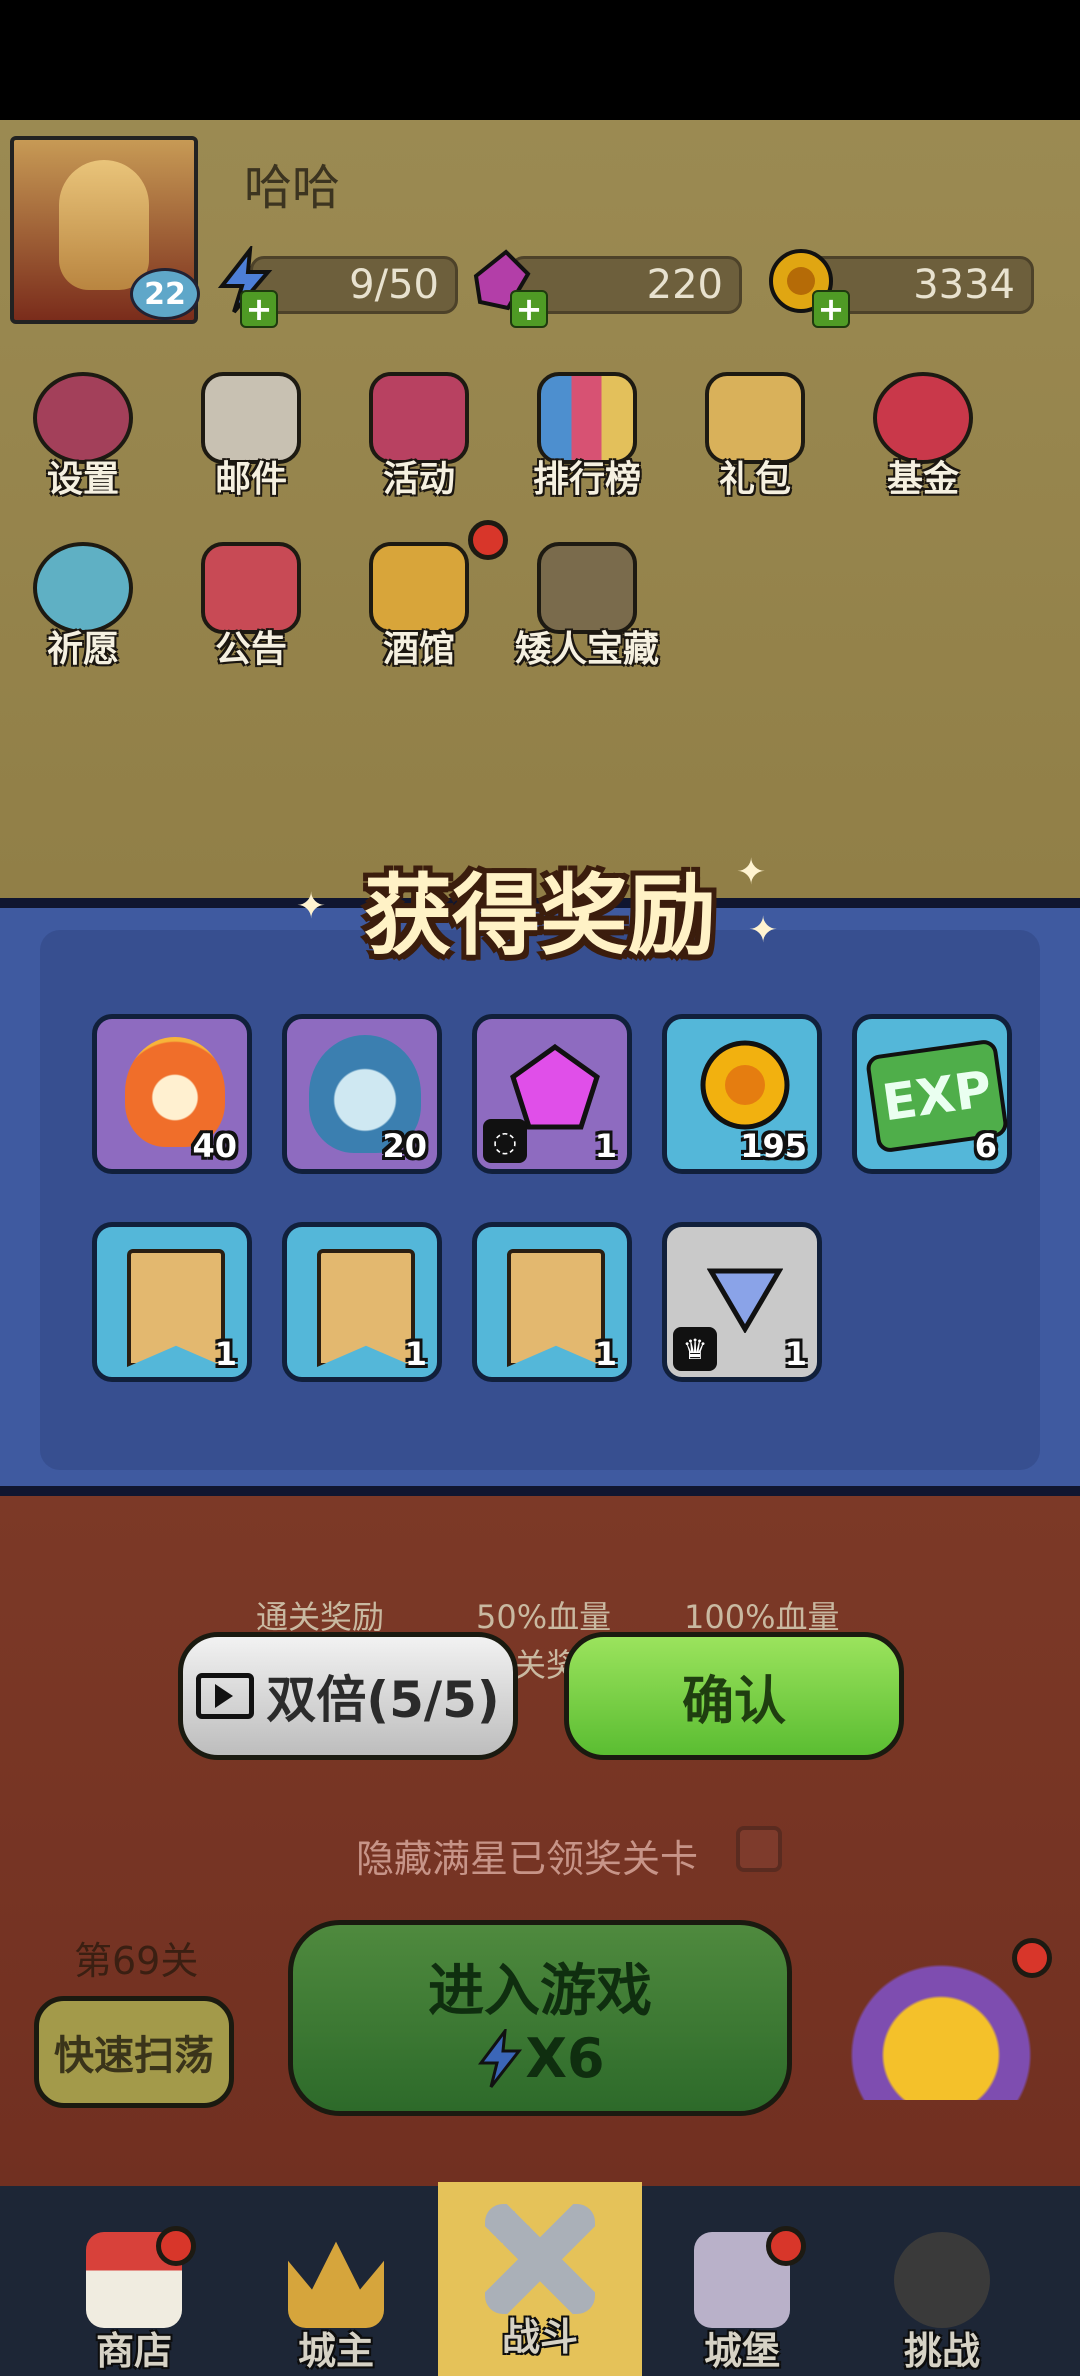 The height and width of the screenshot is (2376, 1080). What do you see at coordinates (587, 607) in the screenshot?
I see `menu-dwarf-treasure: 矮人宝藏` at bounding box center [587, 607].